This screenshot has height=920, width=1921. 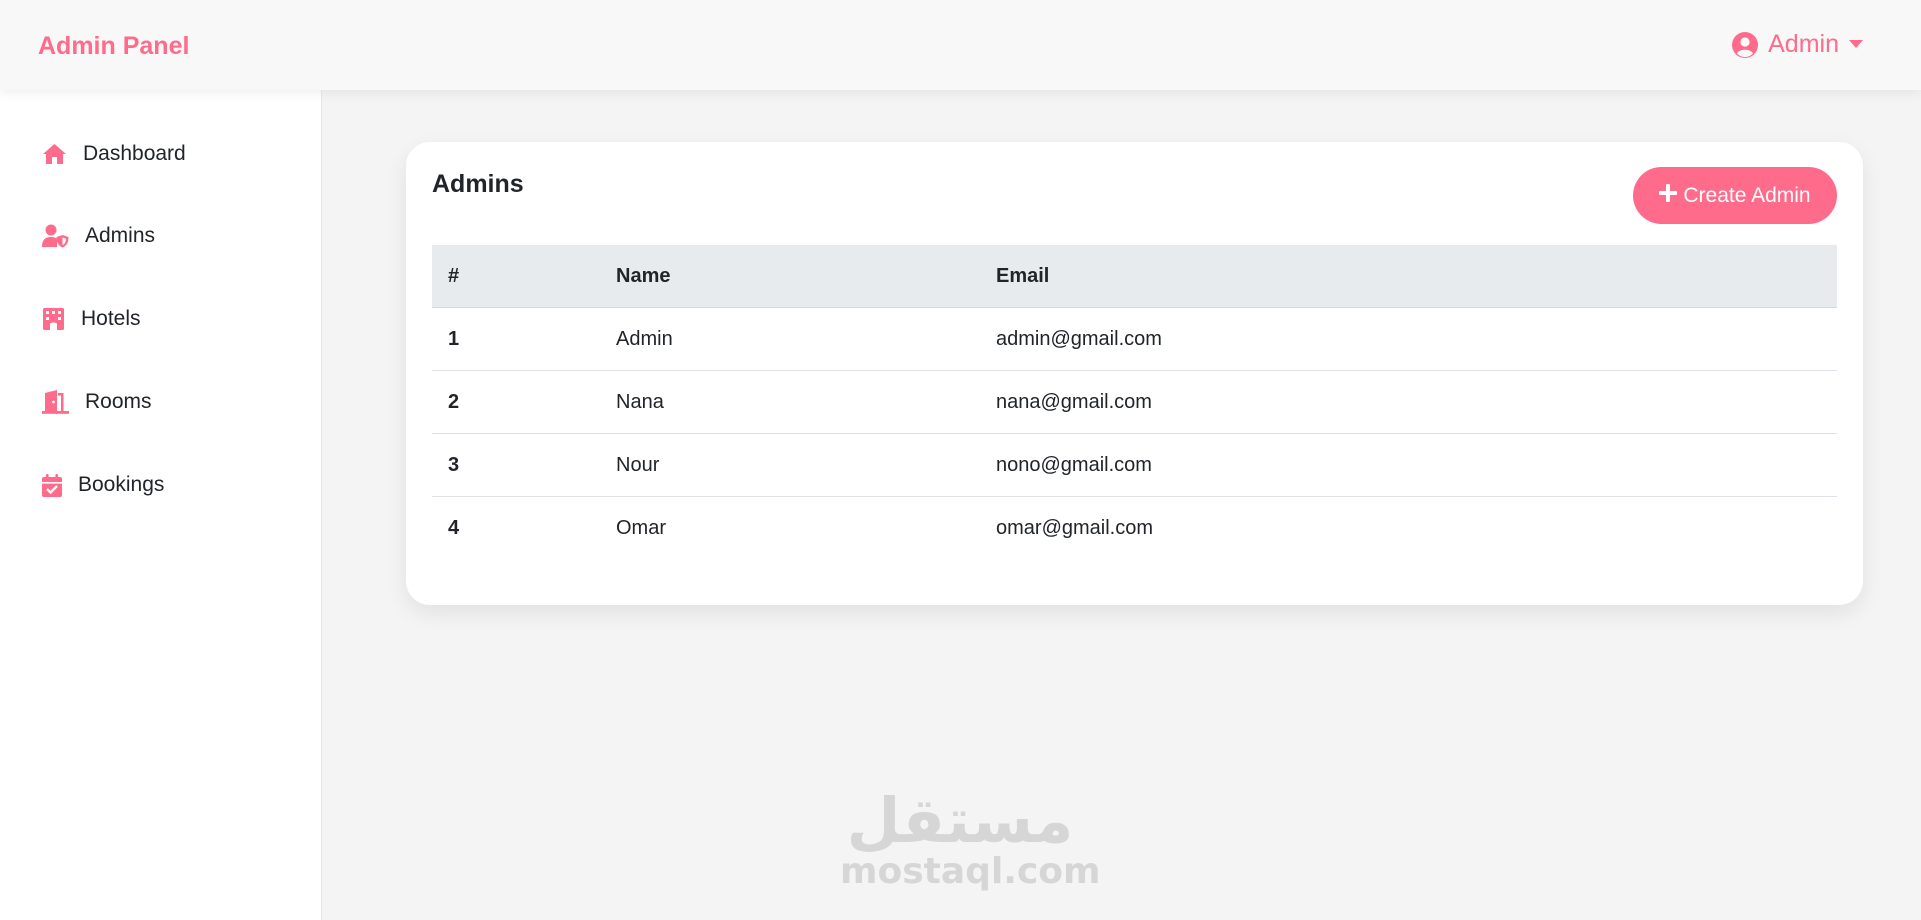 I want to click on row-number: 3, so click(x=454, y=464).